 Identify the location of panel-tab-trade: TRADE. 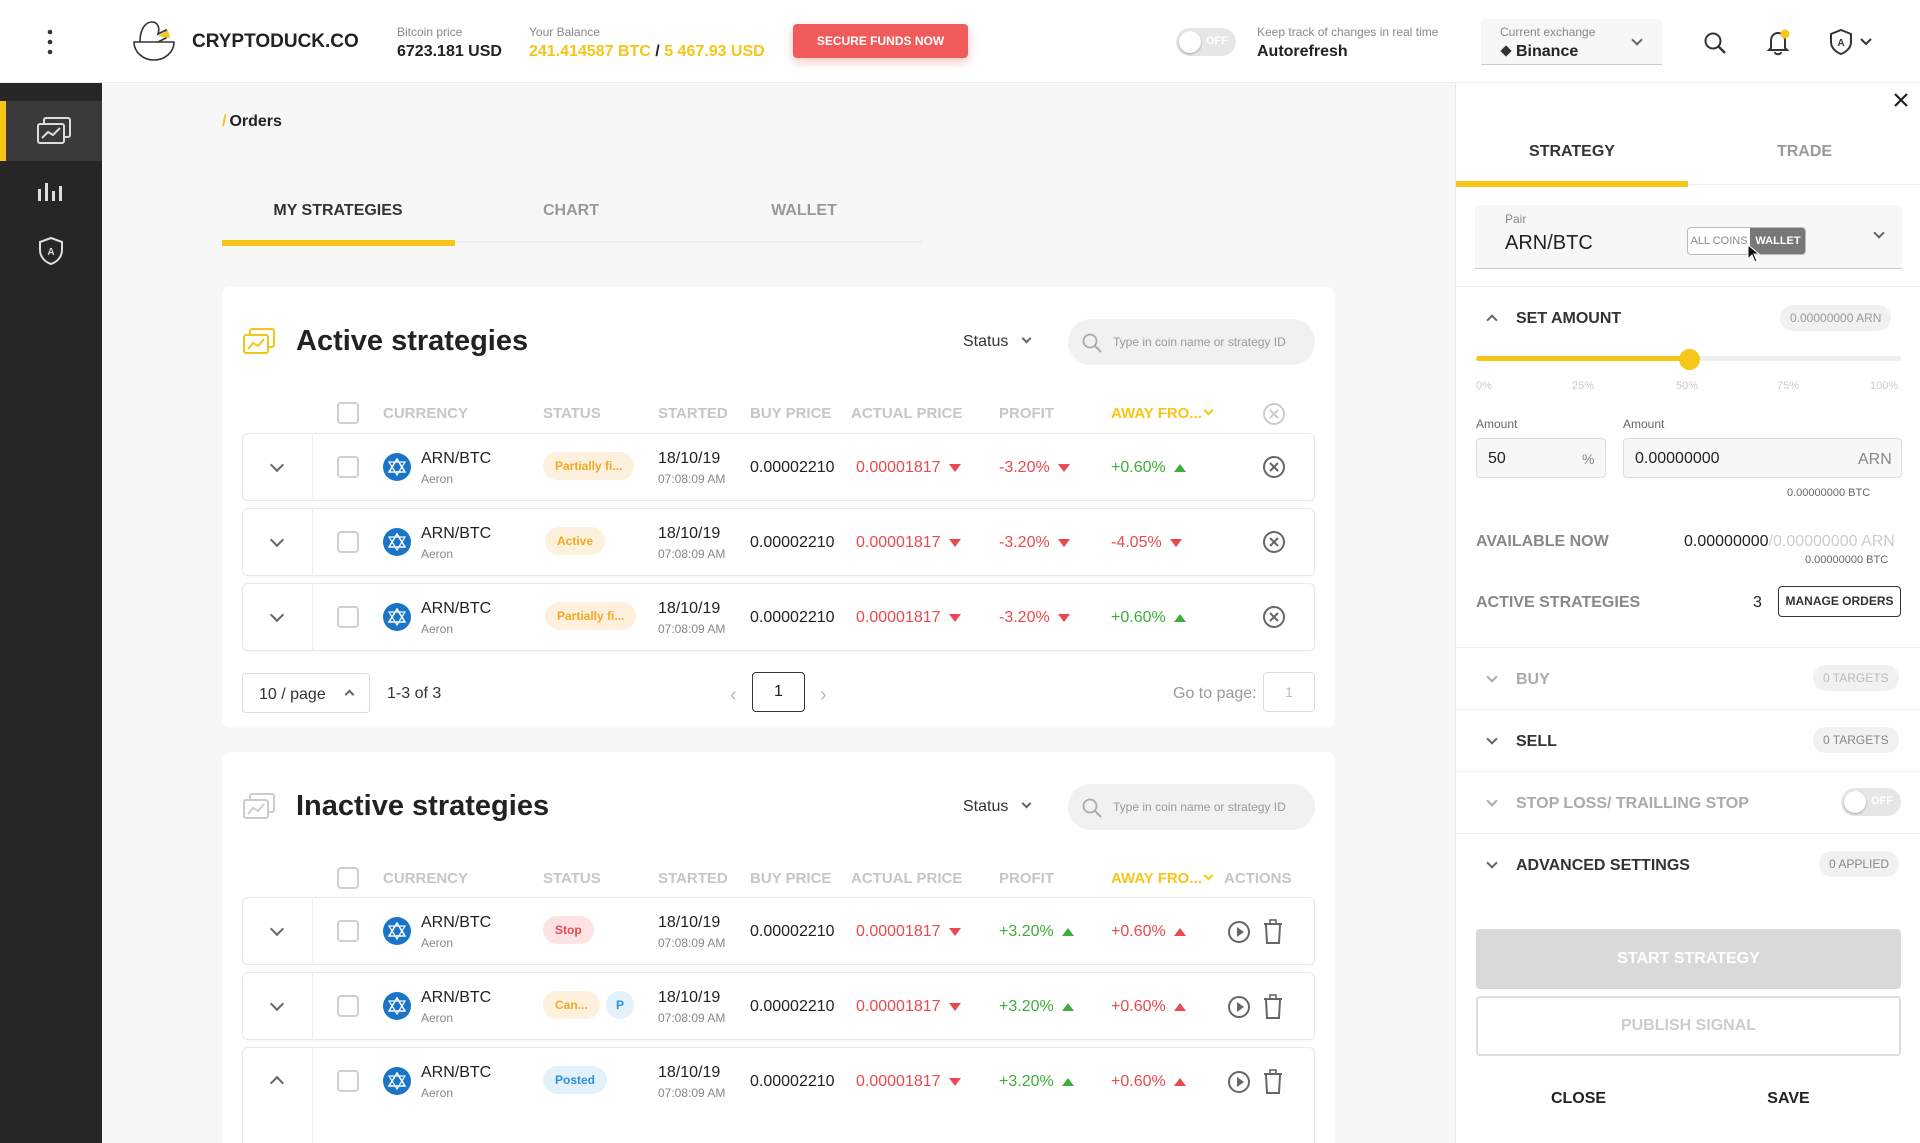
(1804, 152).